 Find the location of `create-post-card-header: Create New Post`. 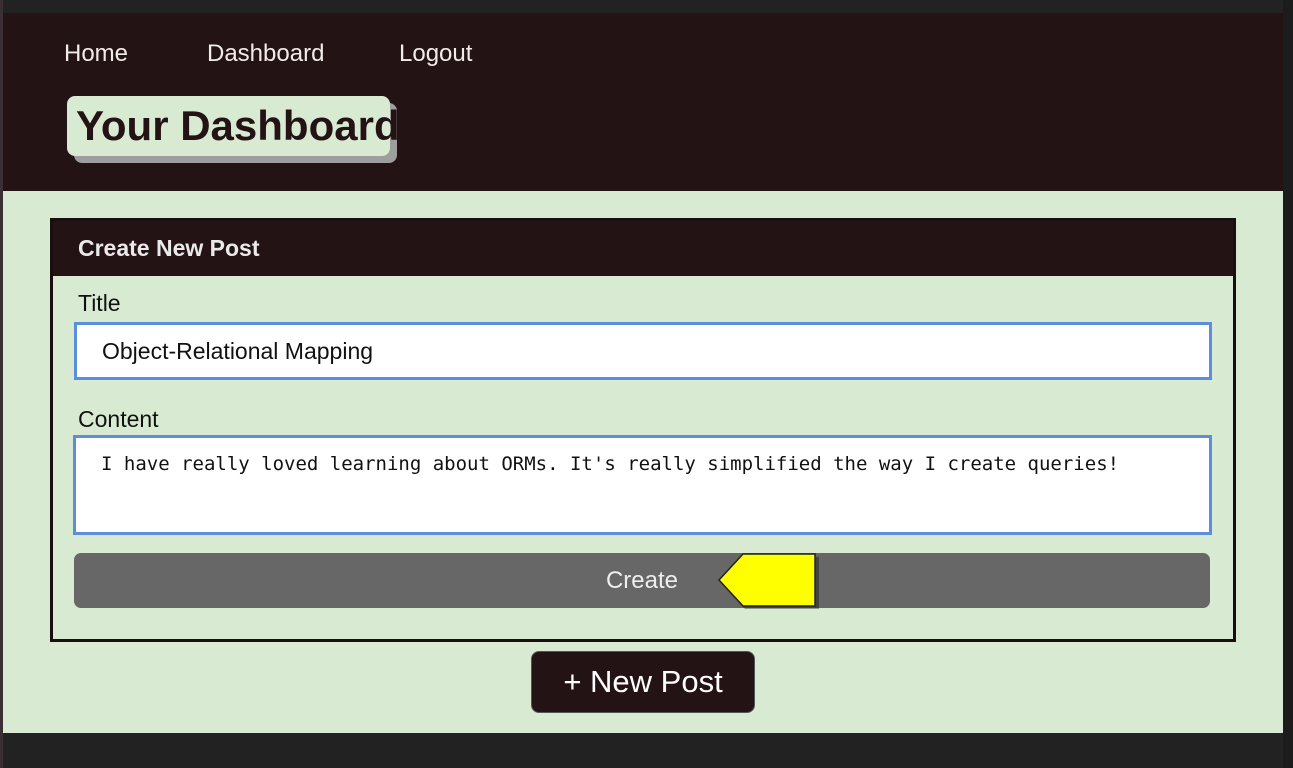

create-post-card-header: Create New Post is located at coordinates (643, 248).